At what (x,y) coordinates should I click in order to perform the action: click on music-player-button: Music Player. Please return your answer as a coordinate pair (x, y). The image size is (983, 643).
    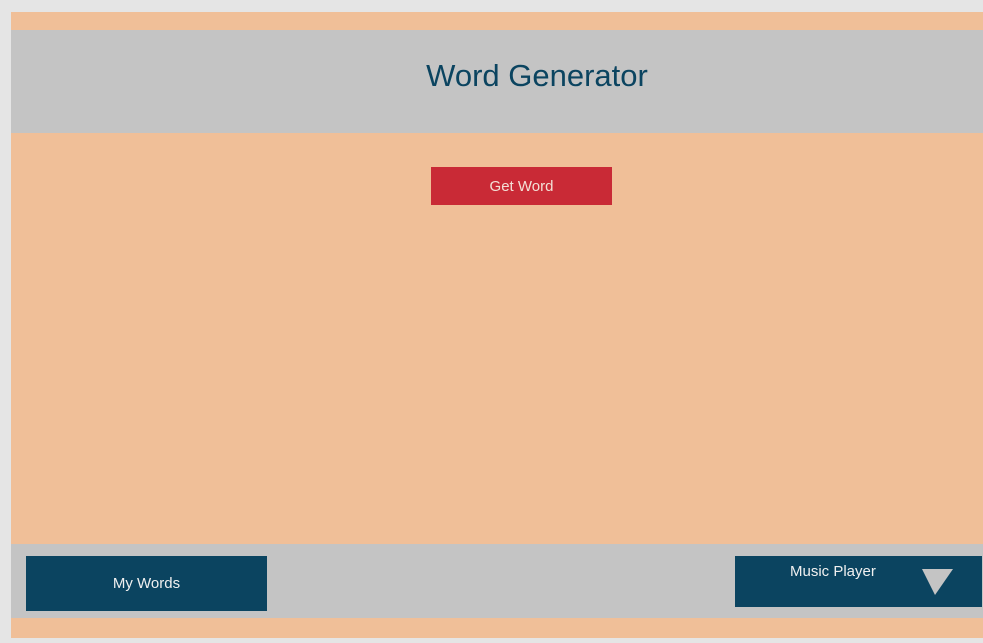
    Looking at the image, I should click on (858, 581).